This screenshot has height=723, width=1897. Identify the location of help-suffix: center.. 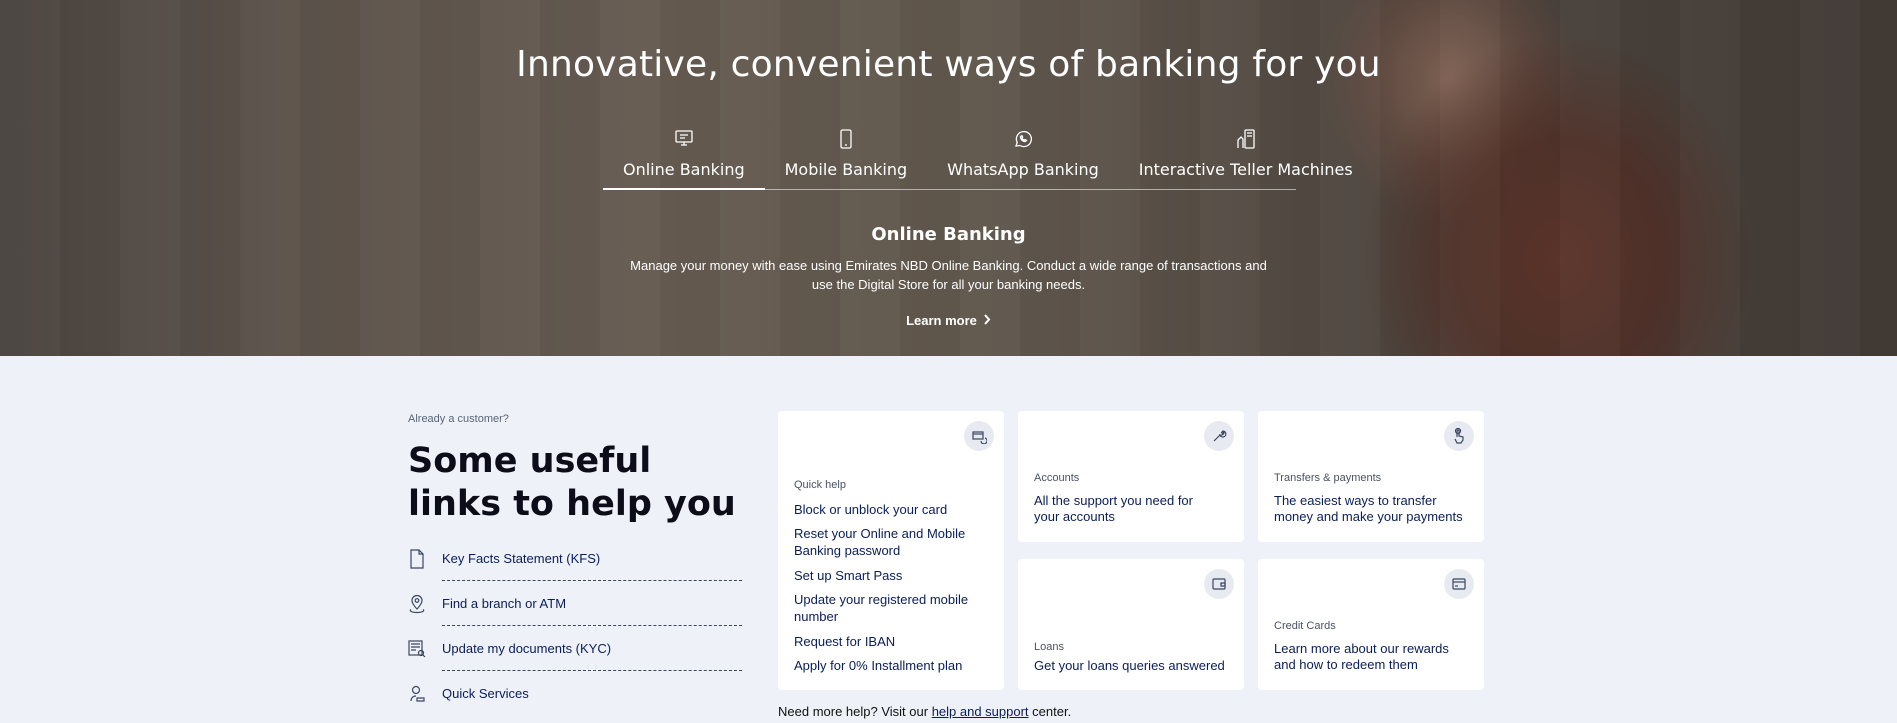
(1050, 711).